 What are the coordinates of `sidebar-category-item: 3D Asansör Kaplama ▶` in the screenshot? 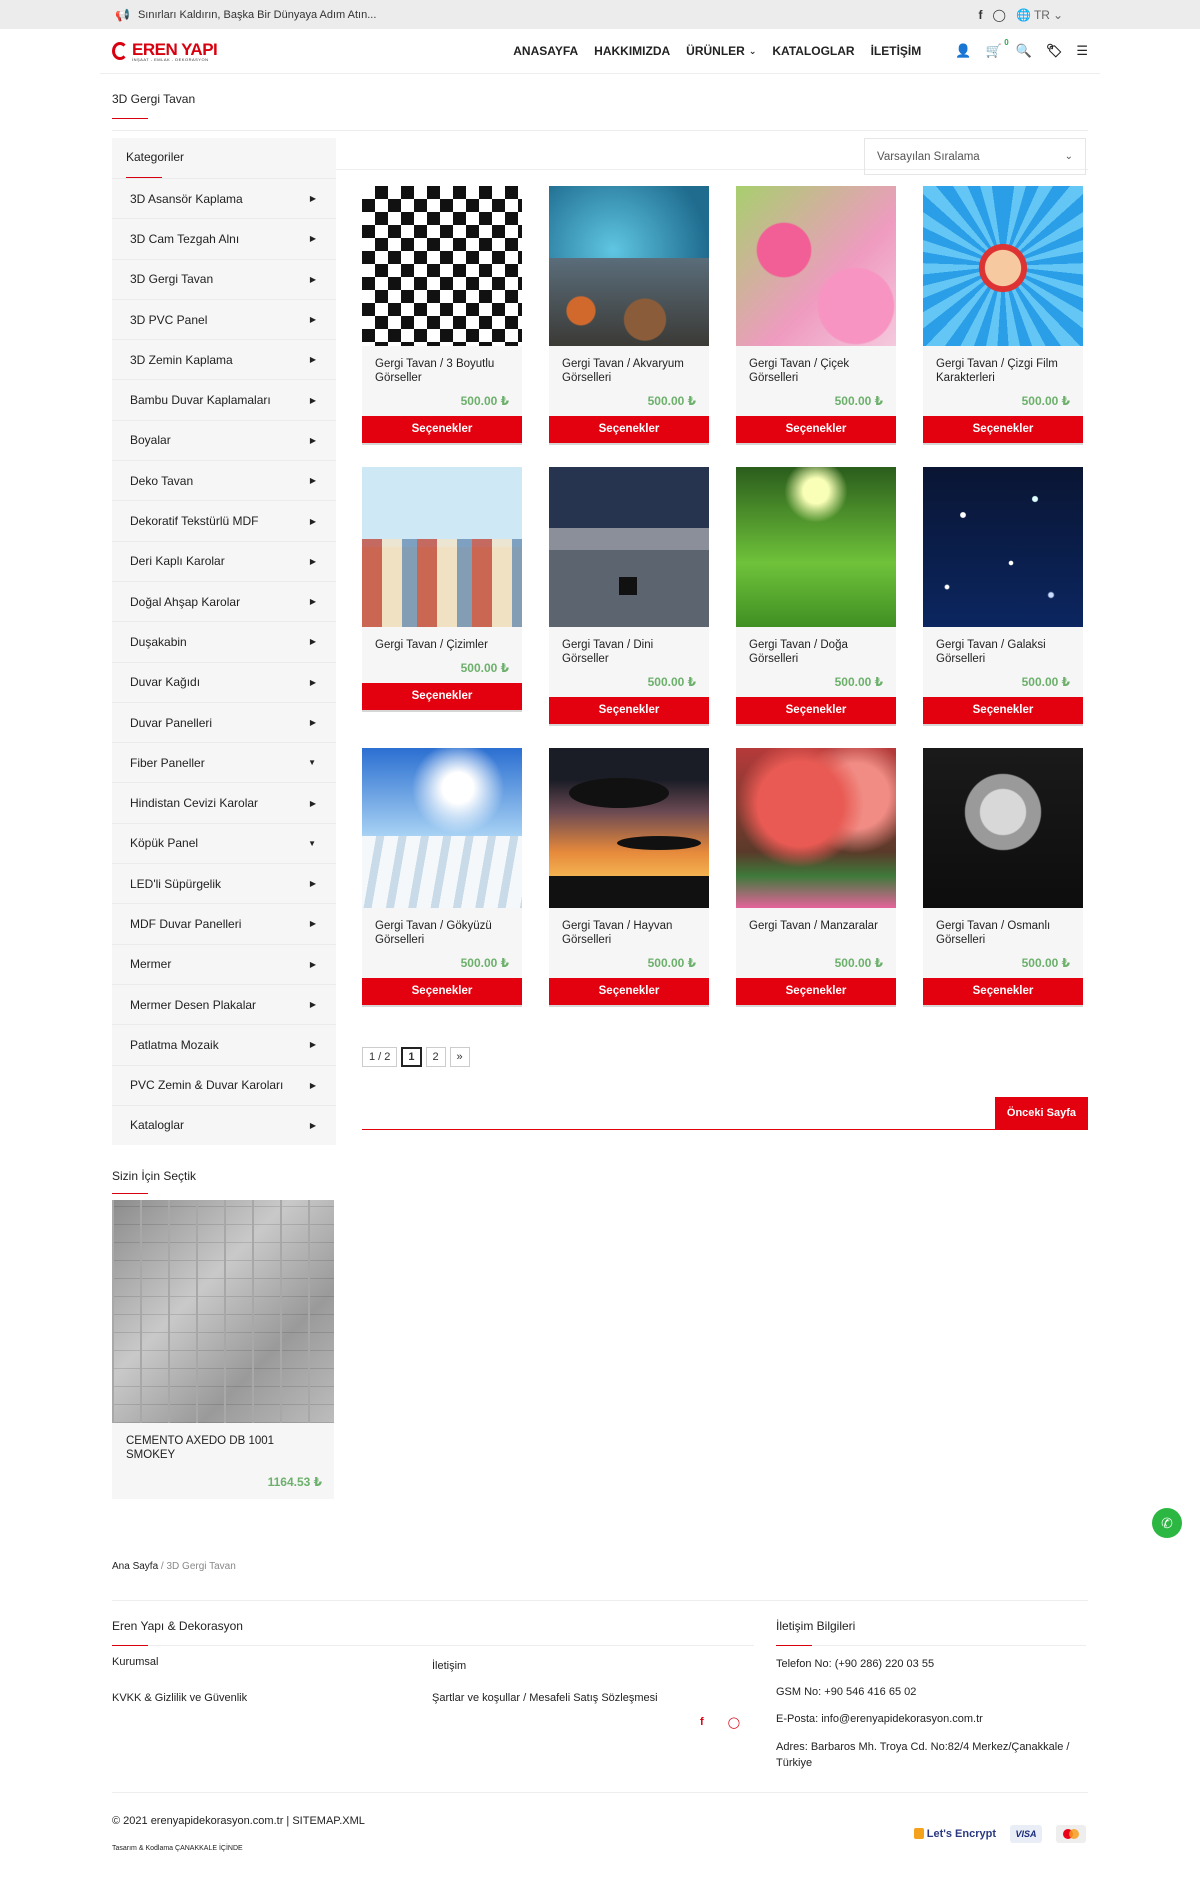 It's located at (224, 198).